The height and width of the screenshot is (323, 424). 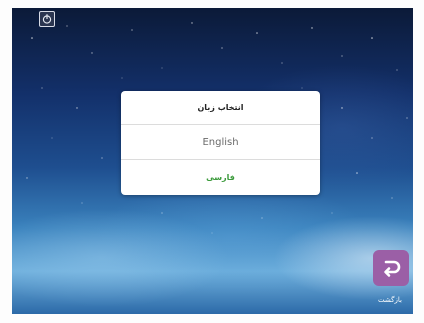 I want to click on home-icon, so click(x=47, y=19).